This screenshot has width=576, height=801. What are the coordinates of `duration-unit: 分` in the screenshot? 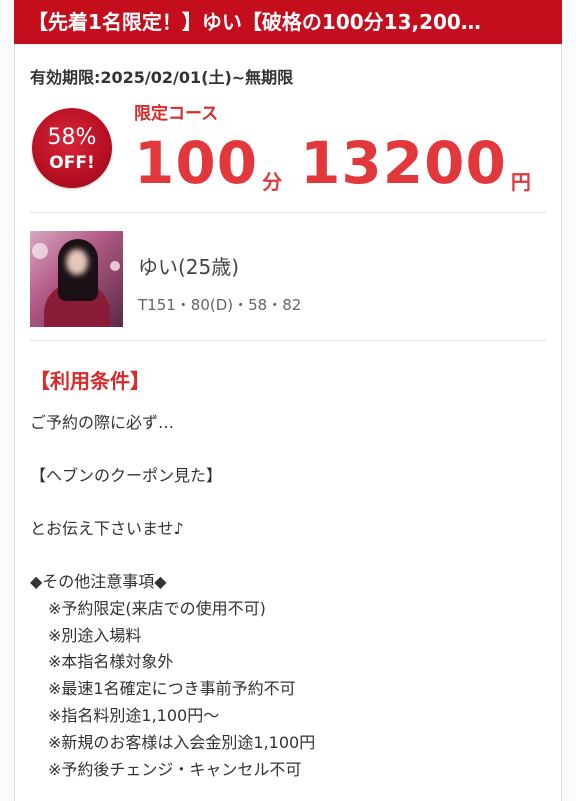 It's located at (272, 182).